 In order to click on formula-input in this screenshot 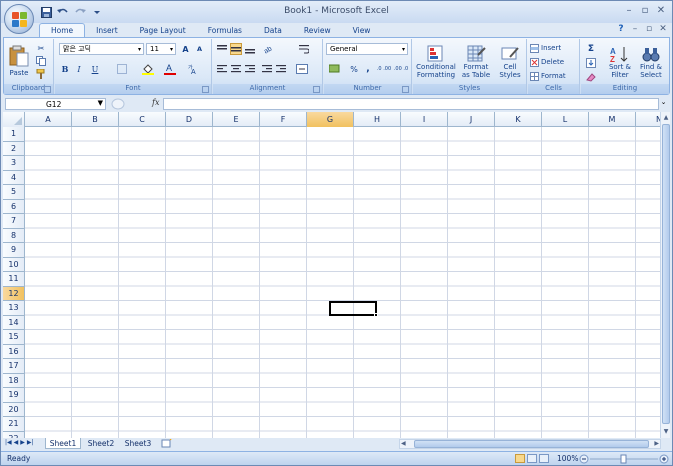, I will do `click(411, 104)`.